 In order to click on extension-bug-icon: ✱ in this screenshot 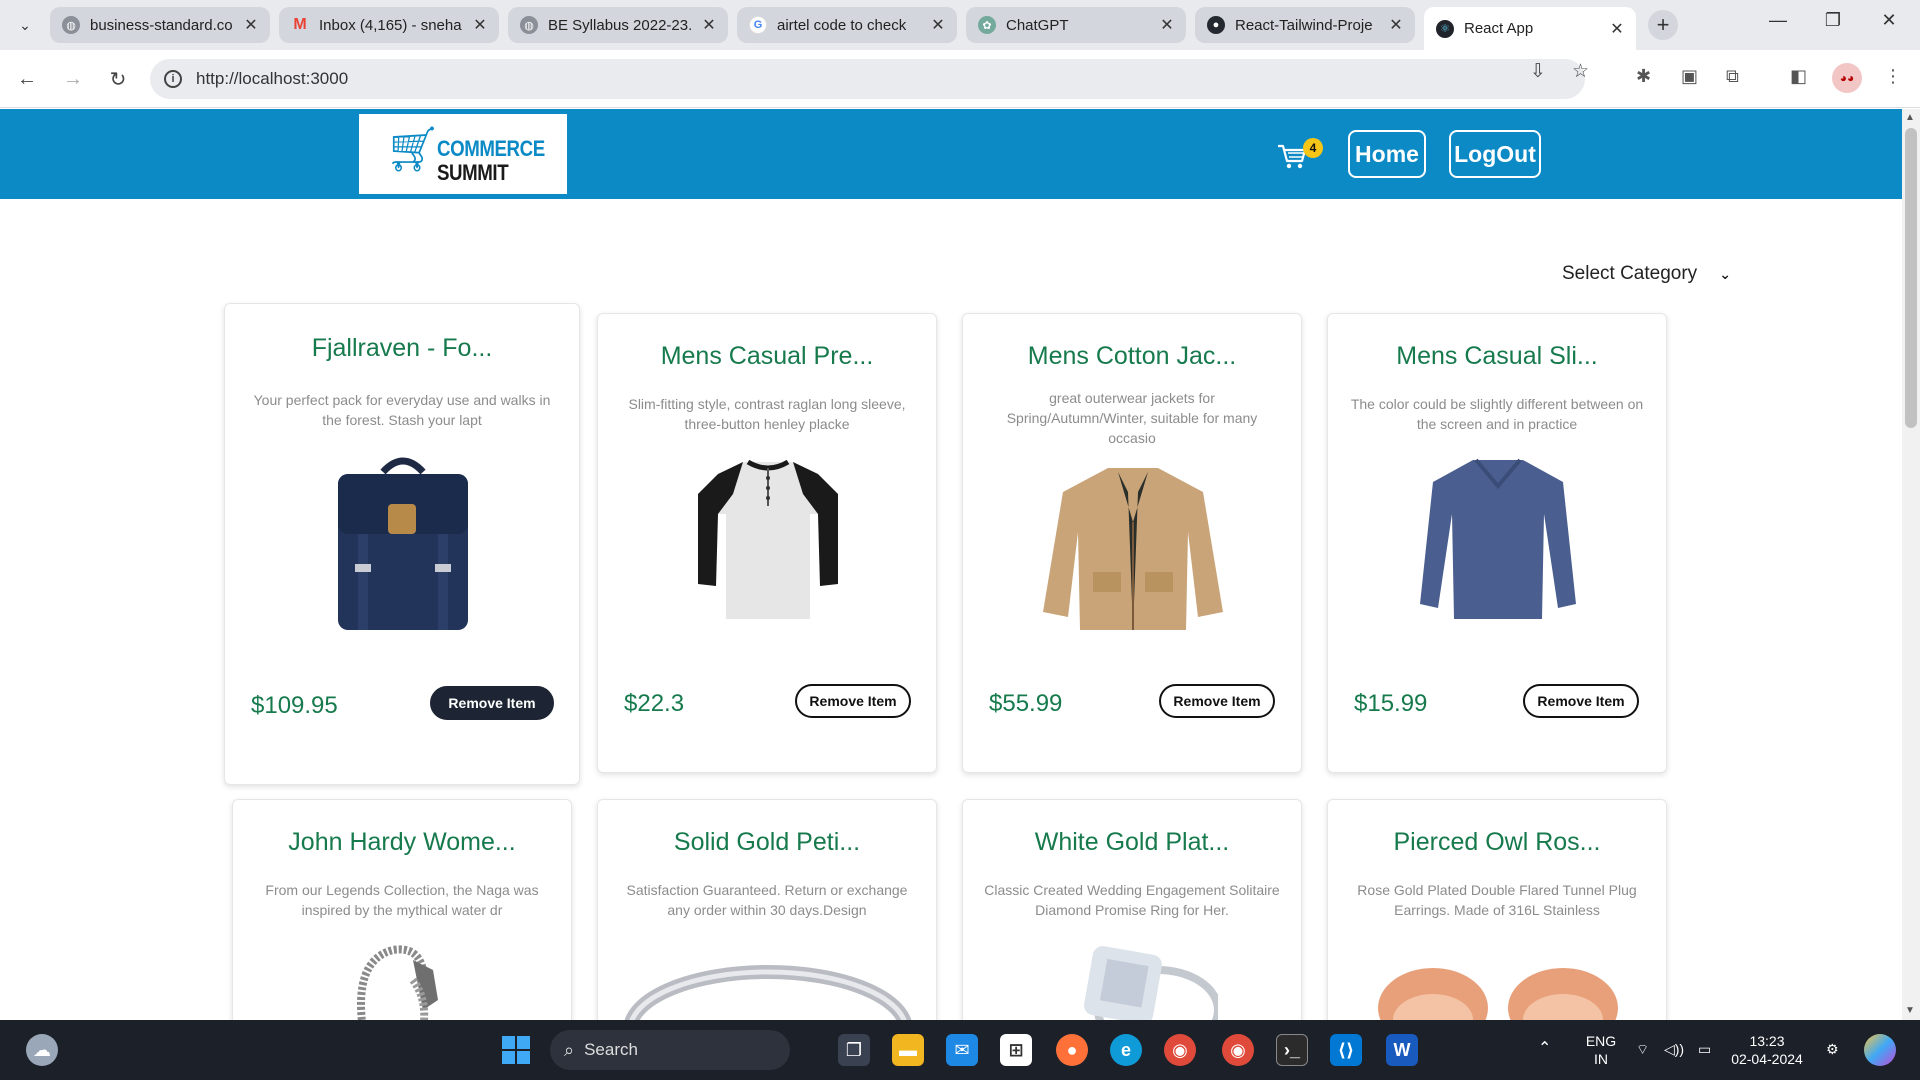, I will do `click(1643, 76)`.